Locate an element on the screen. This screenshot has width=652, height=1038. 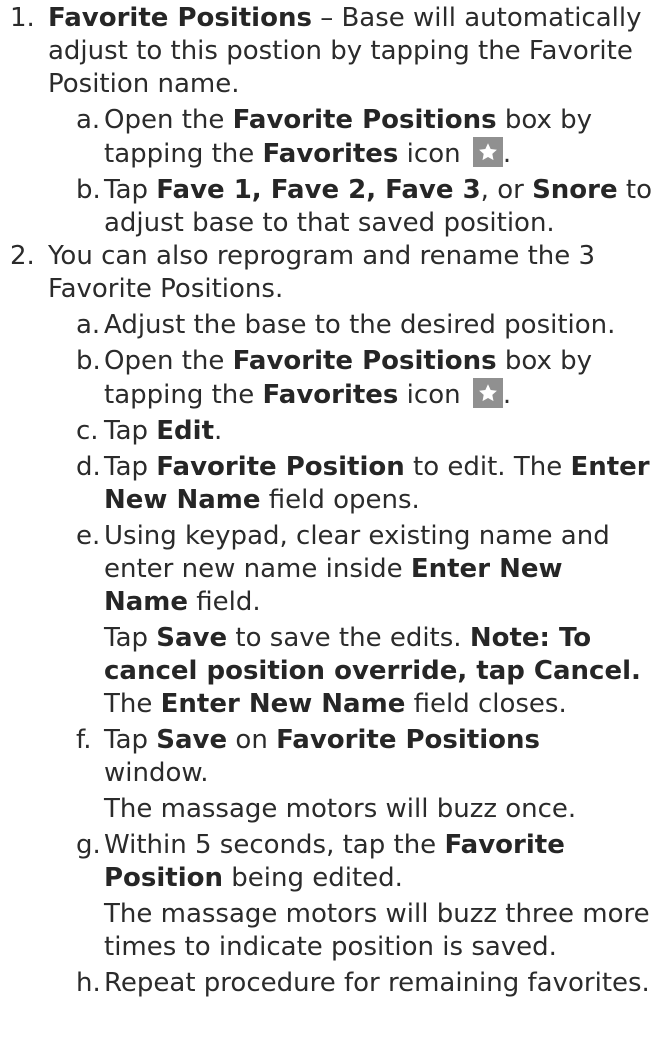
substep-2c: c. Tap Edit. is located at coordinates (326, 431).